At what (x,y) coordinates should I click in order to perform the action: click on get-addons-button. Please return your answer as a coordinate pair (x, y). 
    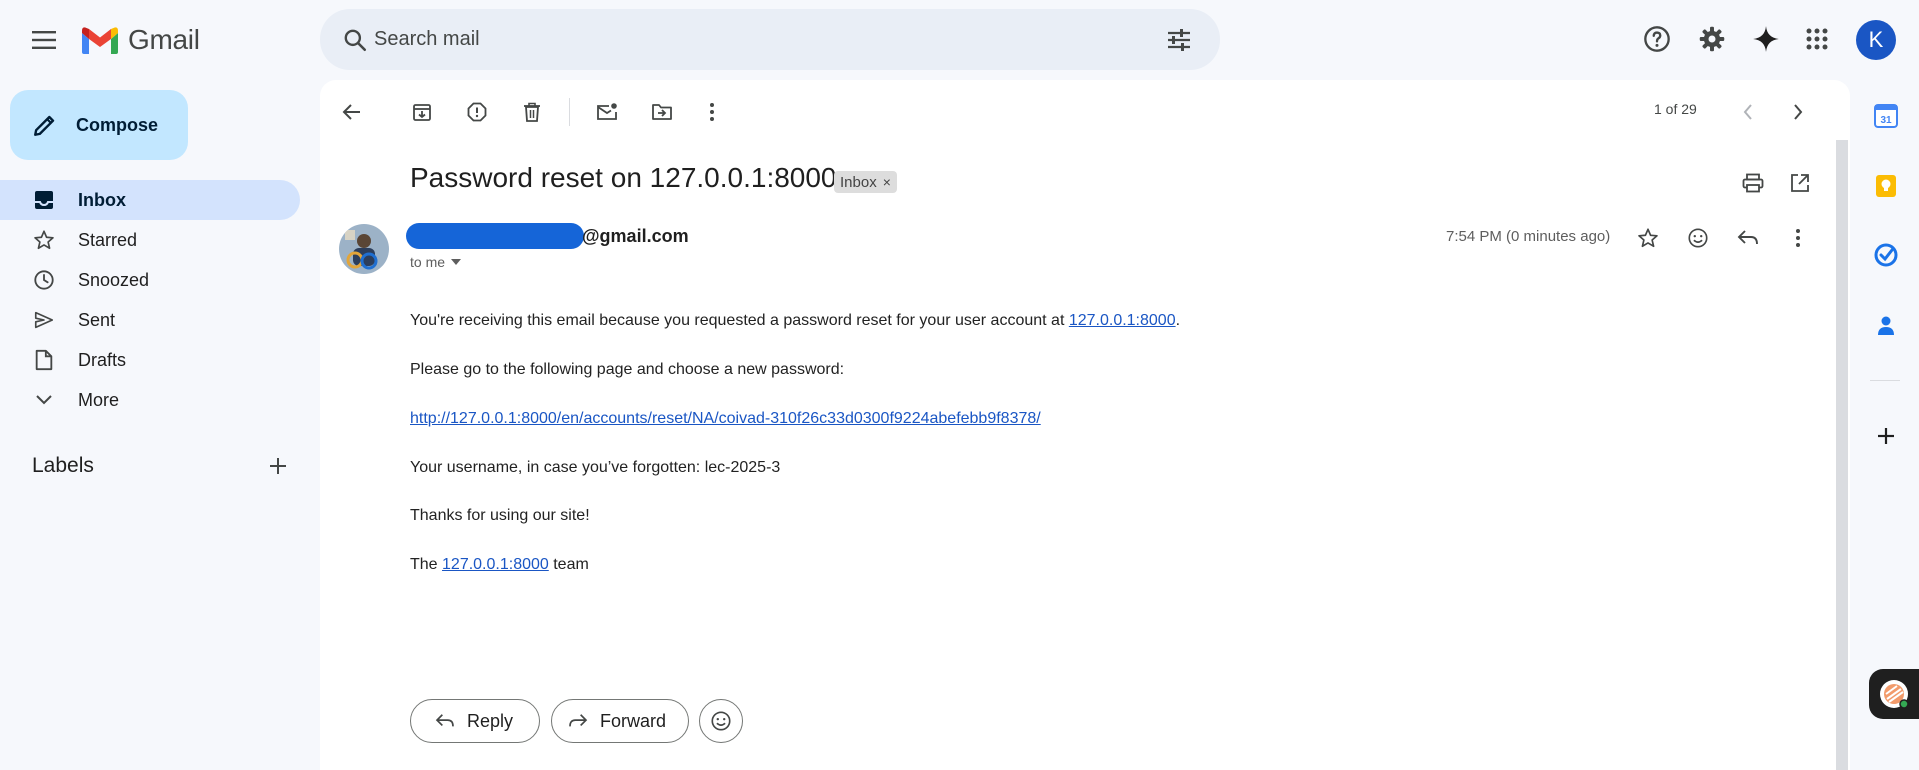
    Looking at the image, I should click on (1886, 436).